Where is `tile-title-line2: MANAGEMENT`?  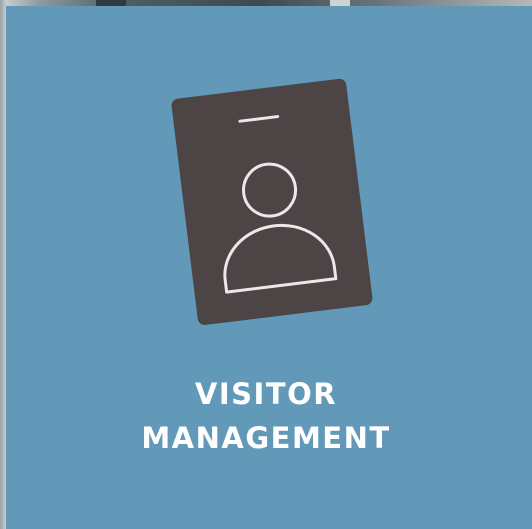 tile-title-line2: MANAGEMENT is located at coordinates (266, 438).